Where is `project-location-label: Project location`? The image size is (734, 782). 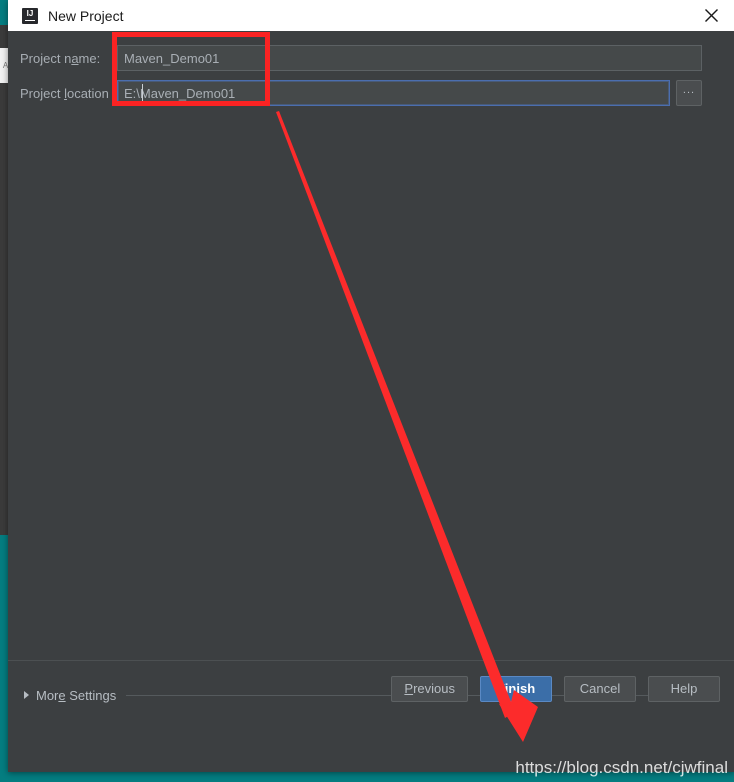 project-location-label: Project location is located at coordinates (62, 93).